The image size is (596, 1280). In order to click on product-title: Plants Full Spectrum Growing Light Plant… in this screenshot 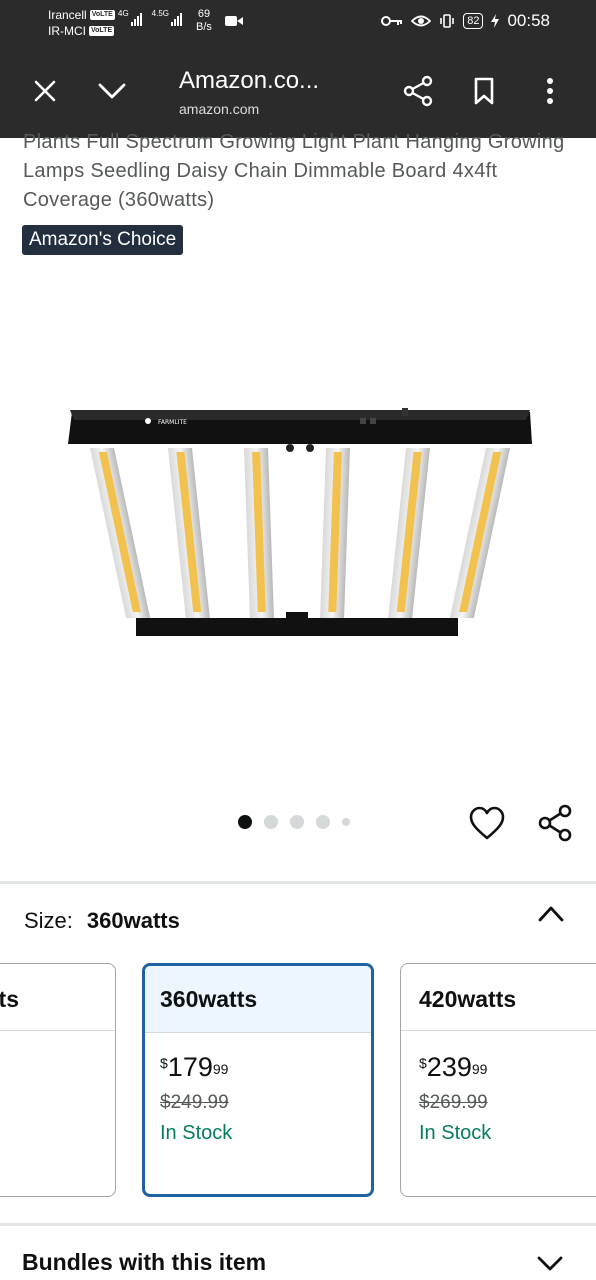, I will do `click(294, 171)`.